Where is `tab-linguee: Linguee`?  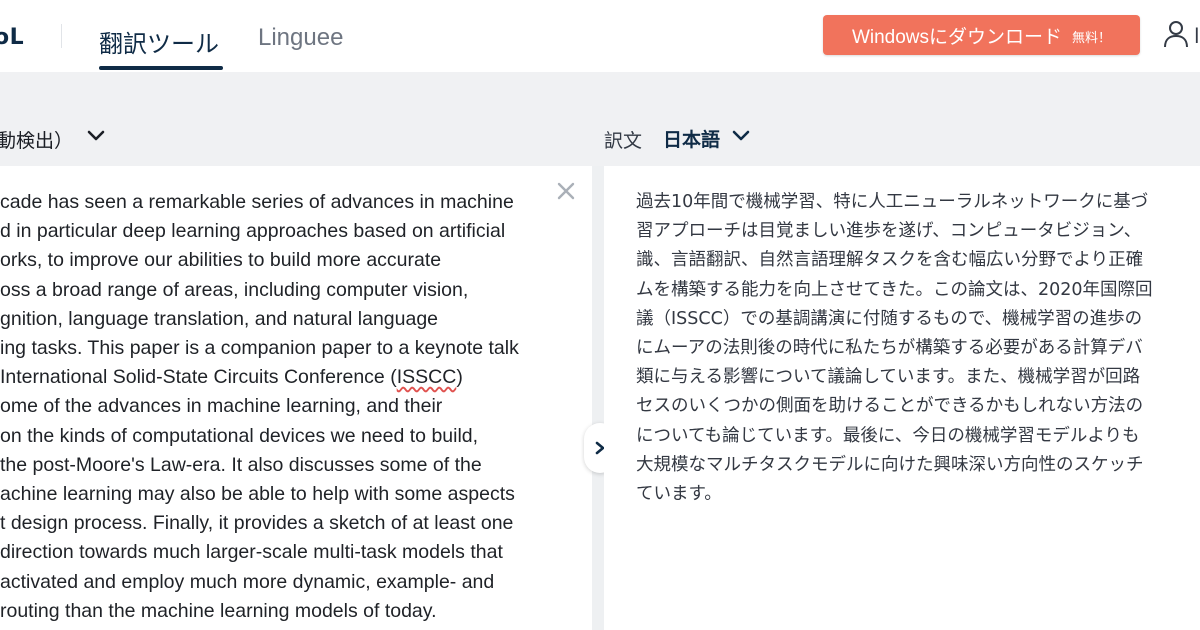 tab-linguee: Linguee is located at coordinates (300, 38).